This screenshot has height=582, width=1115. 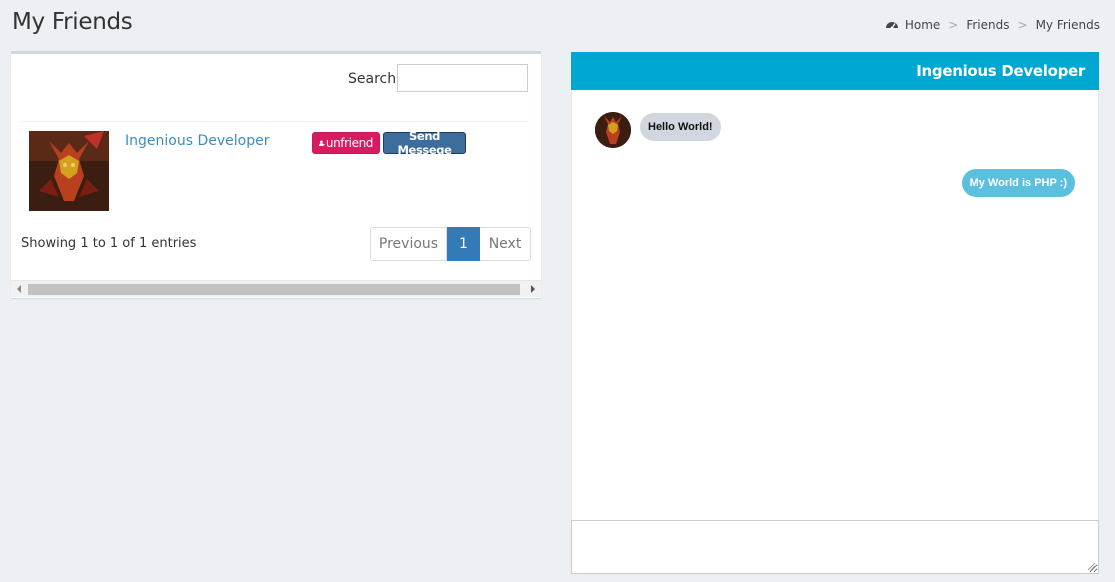 What do you see at coordinates (613, 130) in the screenshot?
I see `avatar` at bounding box center [613, 130].